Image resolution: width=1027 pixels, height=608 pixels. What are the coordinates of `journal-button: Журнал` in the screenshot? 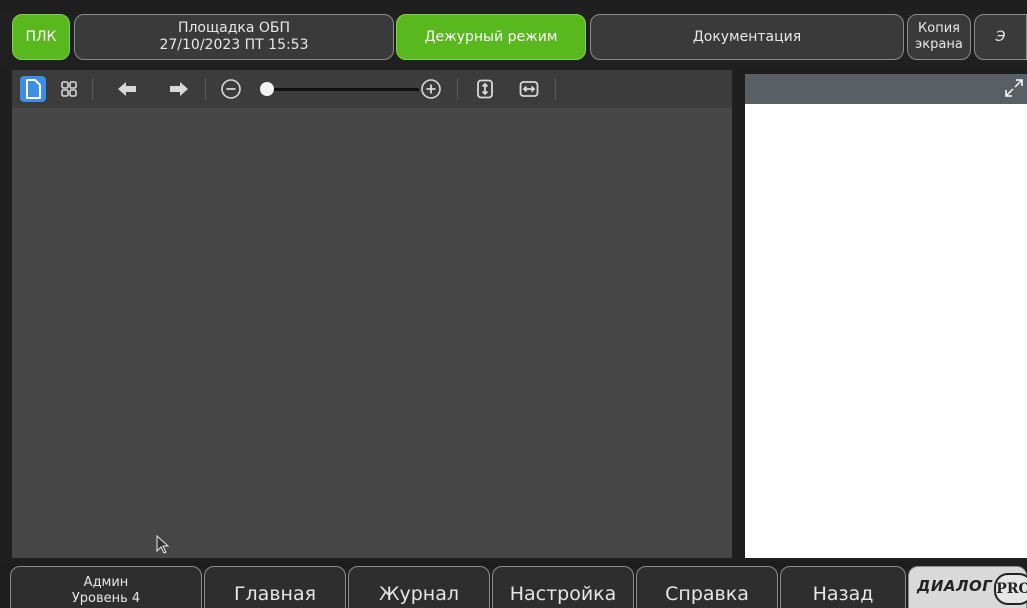 It's located at (419, 587).